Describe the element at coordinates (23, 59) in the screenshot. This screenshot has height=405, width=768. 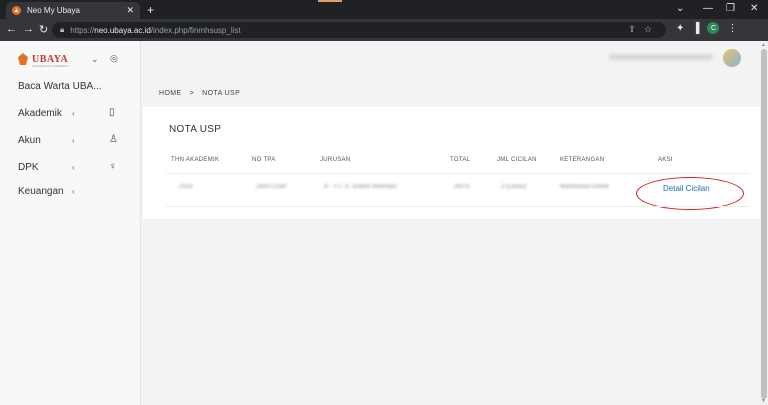
I see `ubaya-emblem-icon` at that location.